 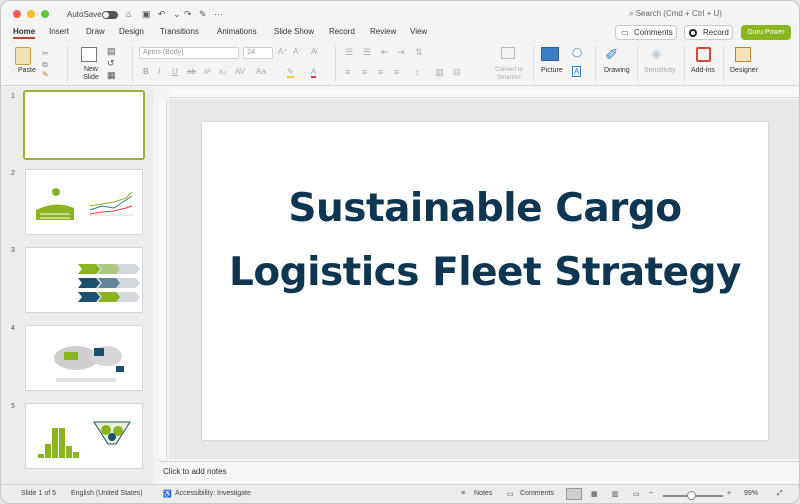 What do you see at coordinates (294, 31) in the screenshot?
I see `tab-slideshow: Slide Show` at bounding box center [294, 31].